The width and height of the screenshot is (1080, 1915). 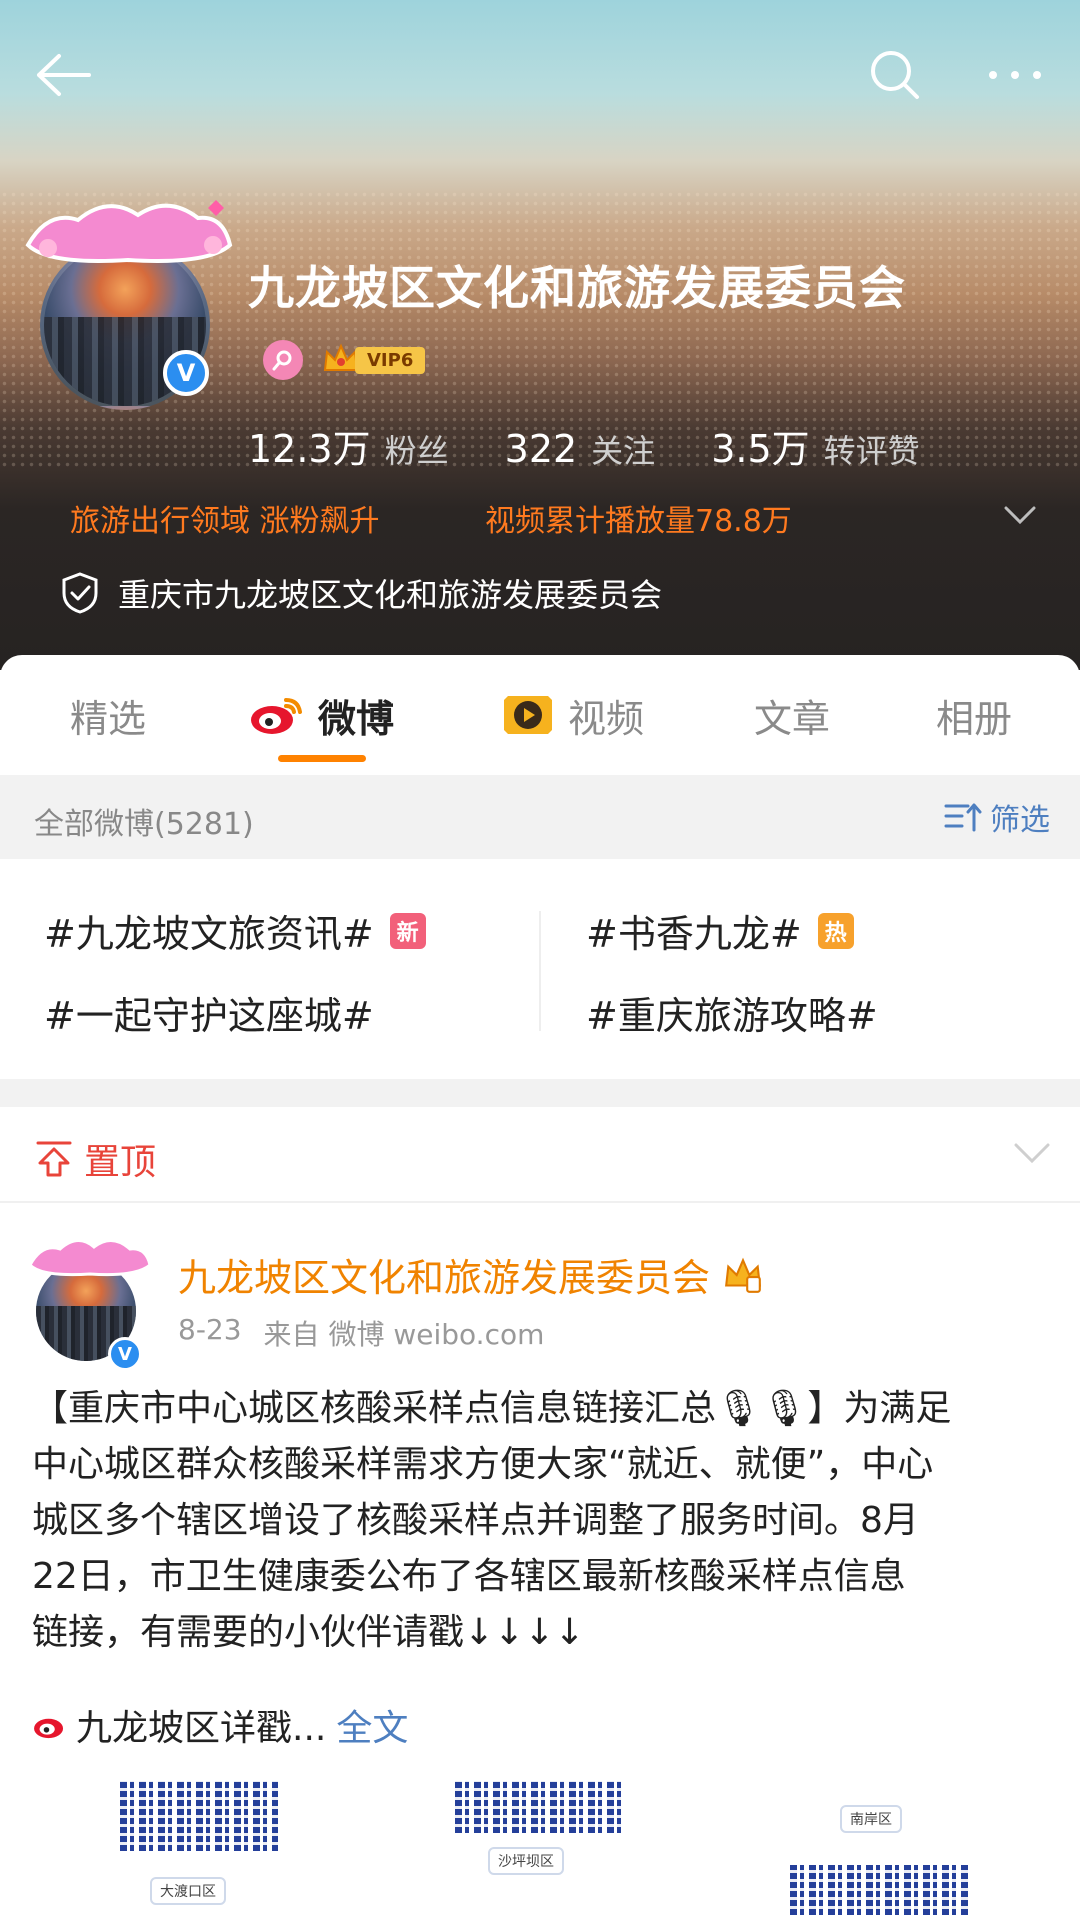 I want to click on pinned-text: 置顶, so click(x=120, y=1162).